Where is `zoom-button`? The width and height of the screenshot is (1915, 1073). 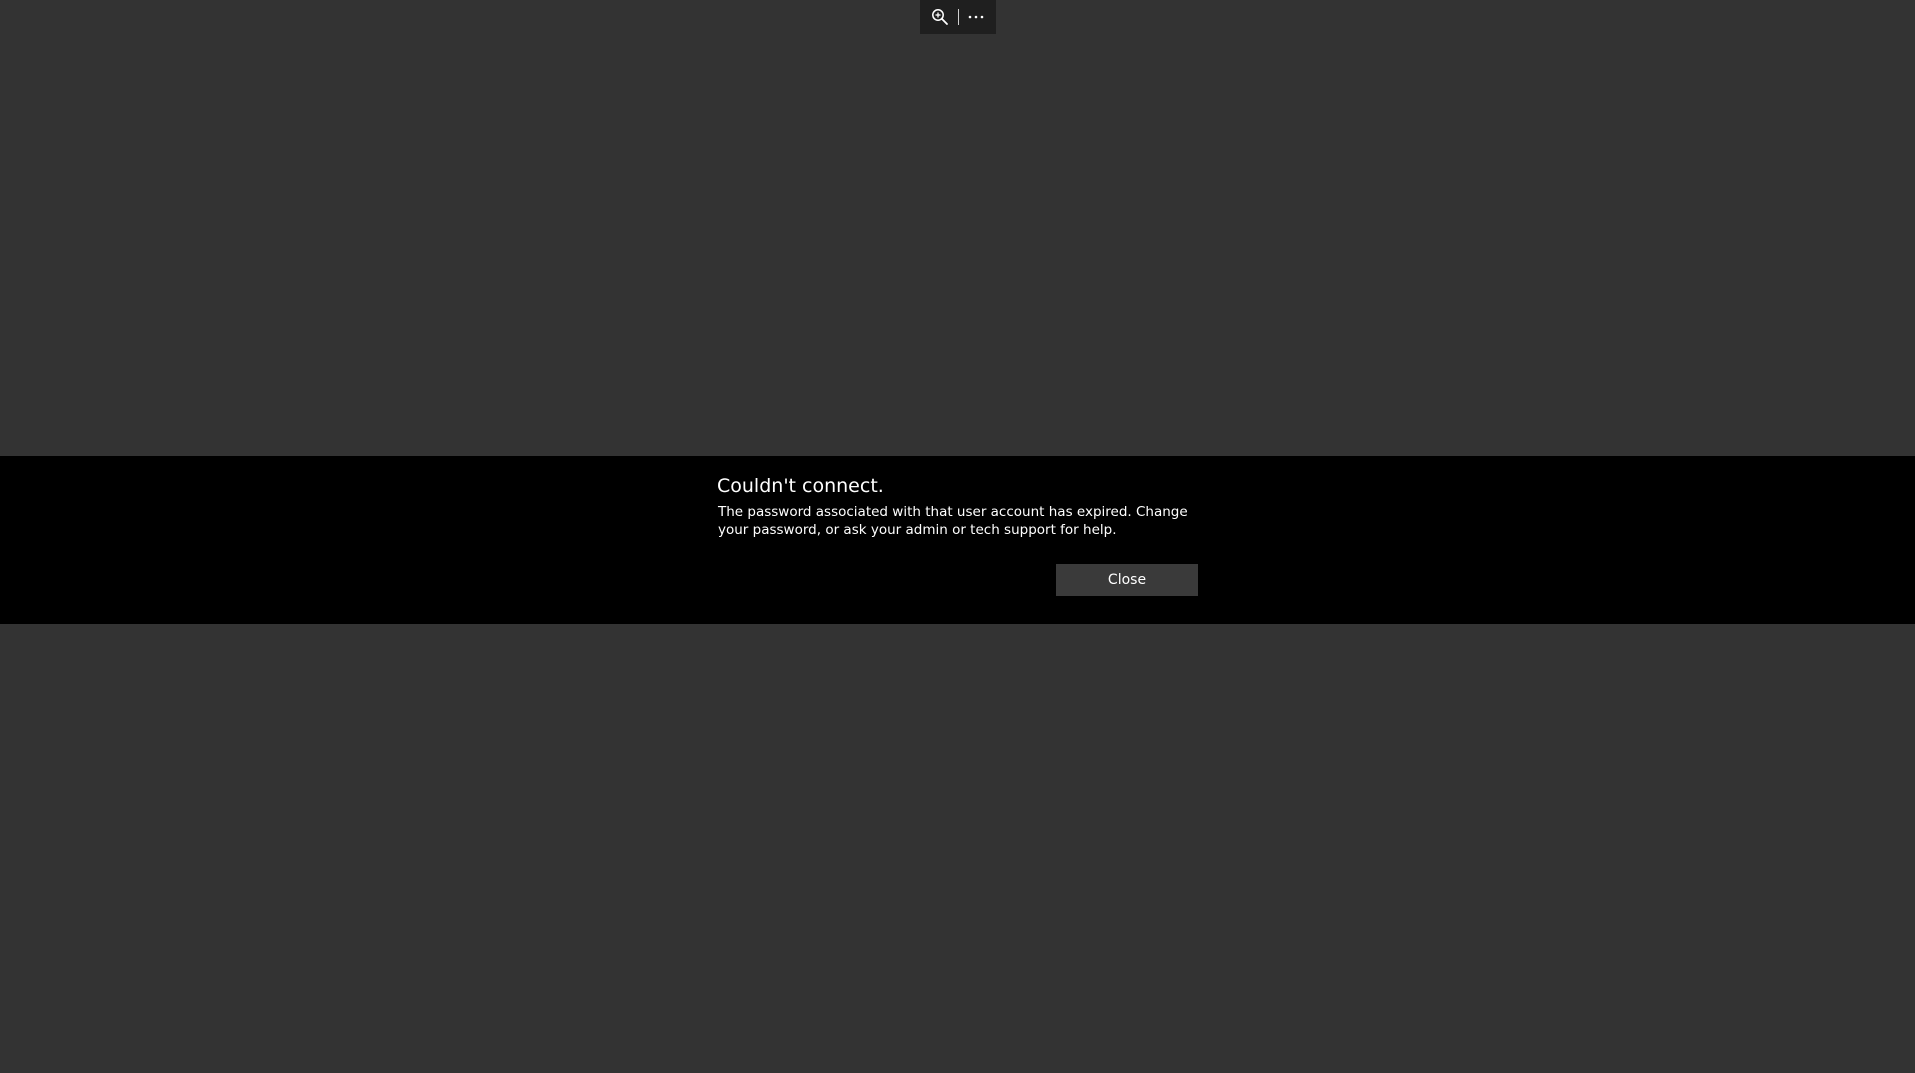 zoom-button is located at coordinates (940, 17).